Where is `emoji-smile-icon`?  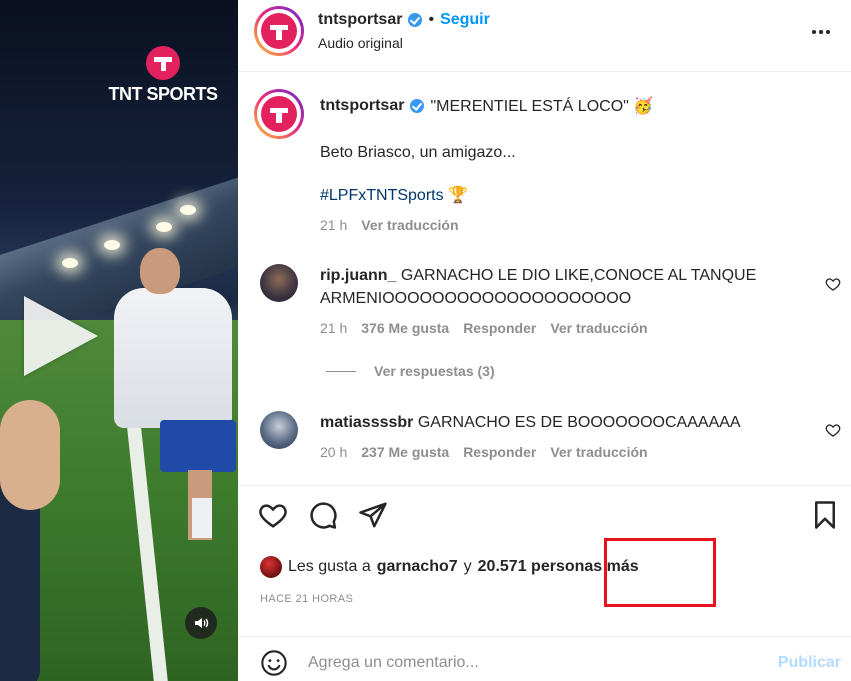
emoji-smile-icon is located at coordinates (274, 663).